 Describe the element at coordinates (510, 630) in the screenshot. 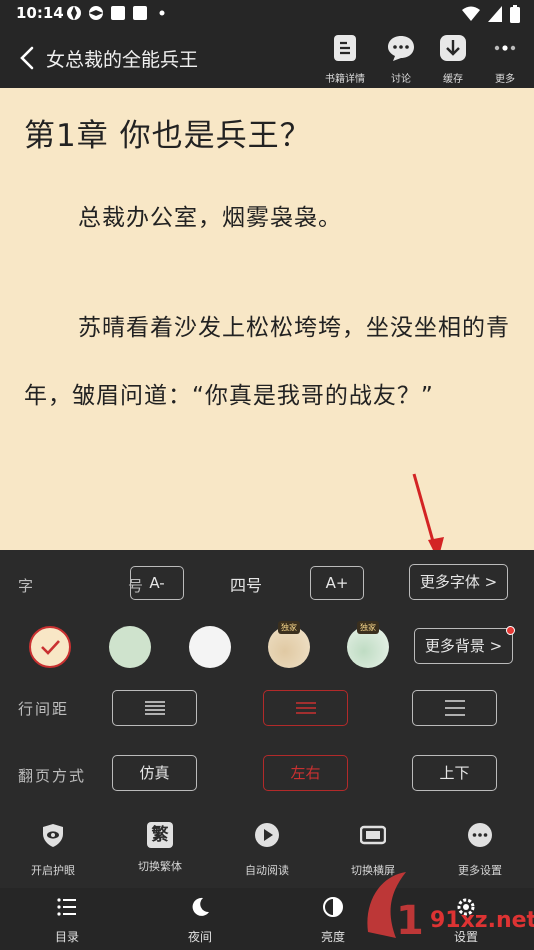

I see `new-indicator-dot` at that location.